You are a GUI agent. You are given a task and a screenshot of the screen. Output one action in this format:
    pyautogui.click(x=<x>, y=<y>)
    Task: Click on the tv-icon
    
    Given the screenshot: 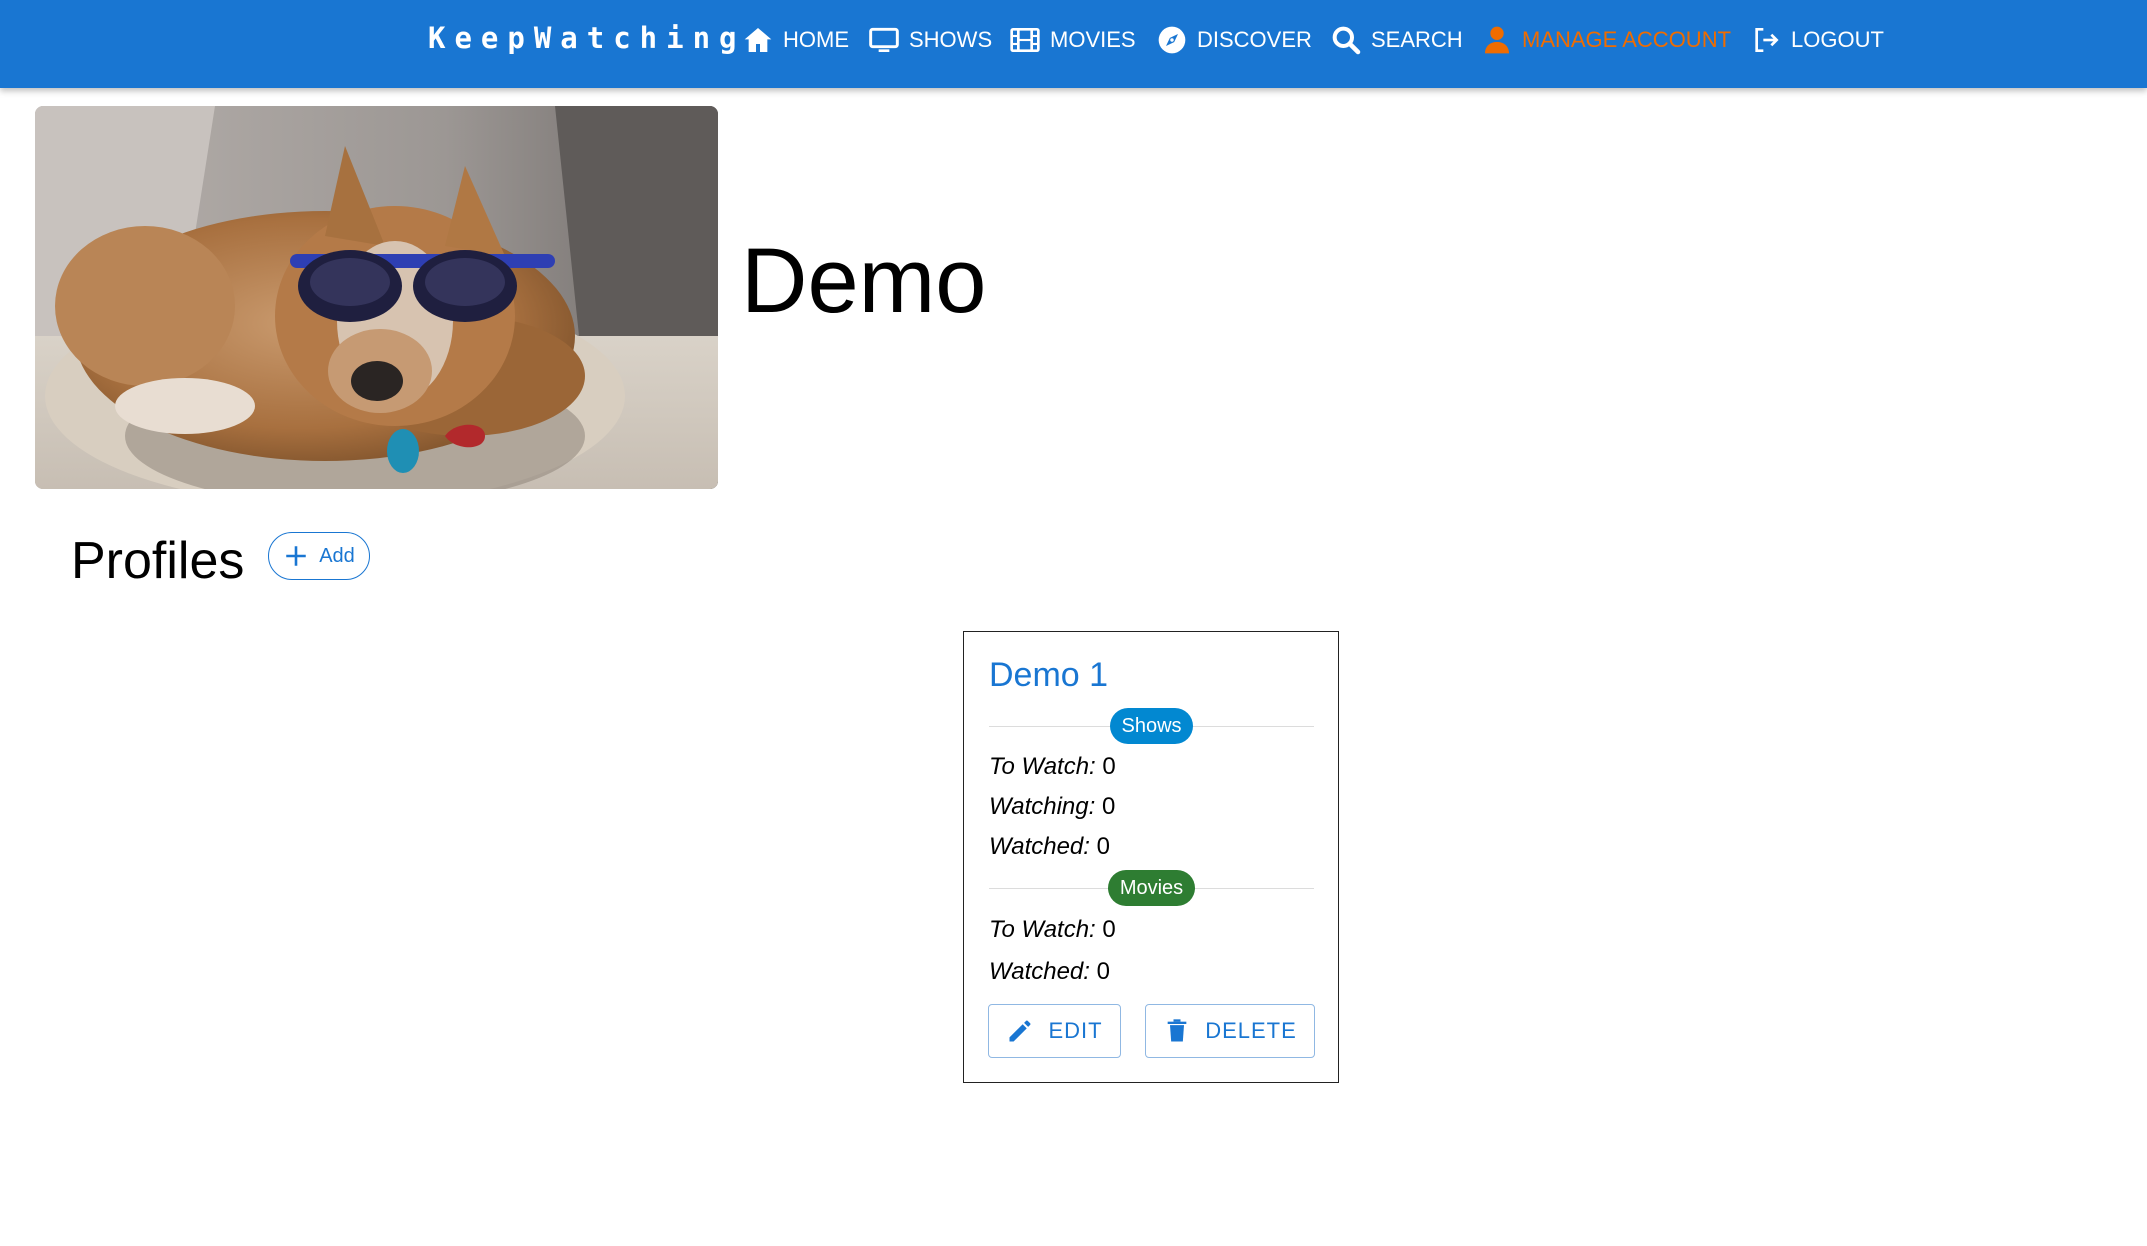 What is the action you would take?
    pyautogui.click(x=884, y=40)
    